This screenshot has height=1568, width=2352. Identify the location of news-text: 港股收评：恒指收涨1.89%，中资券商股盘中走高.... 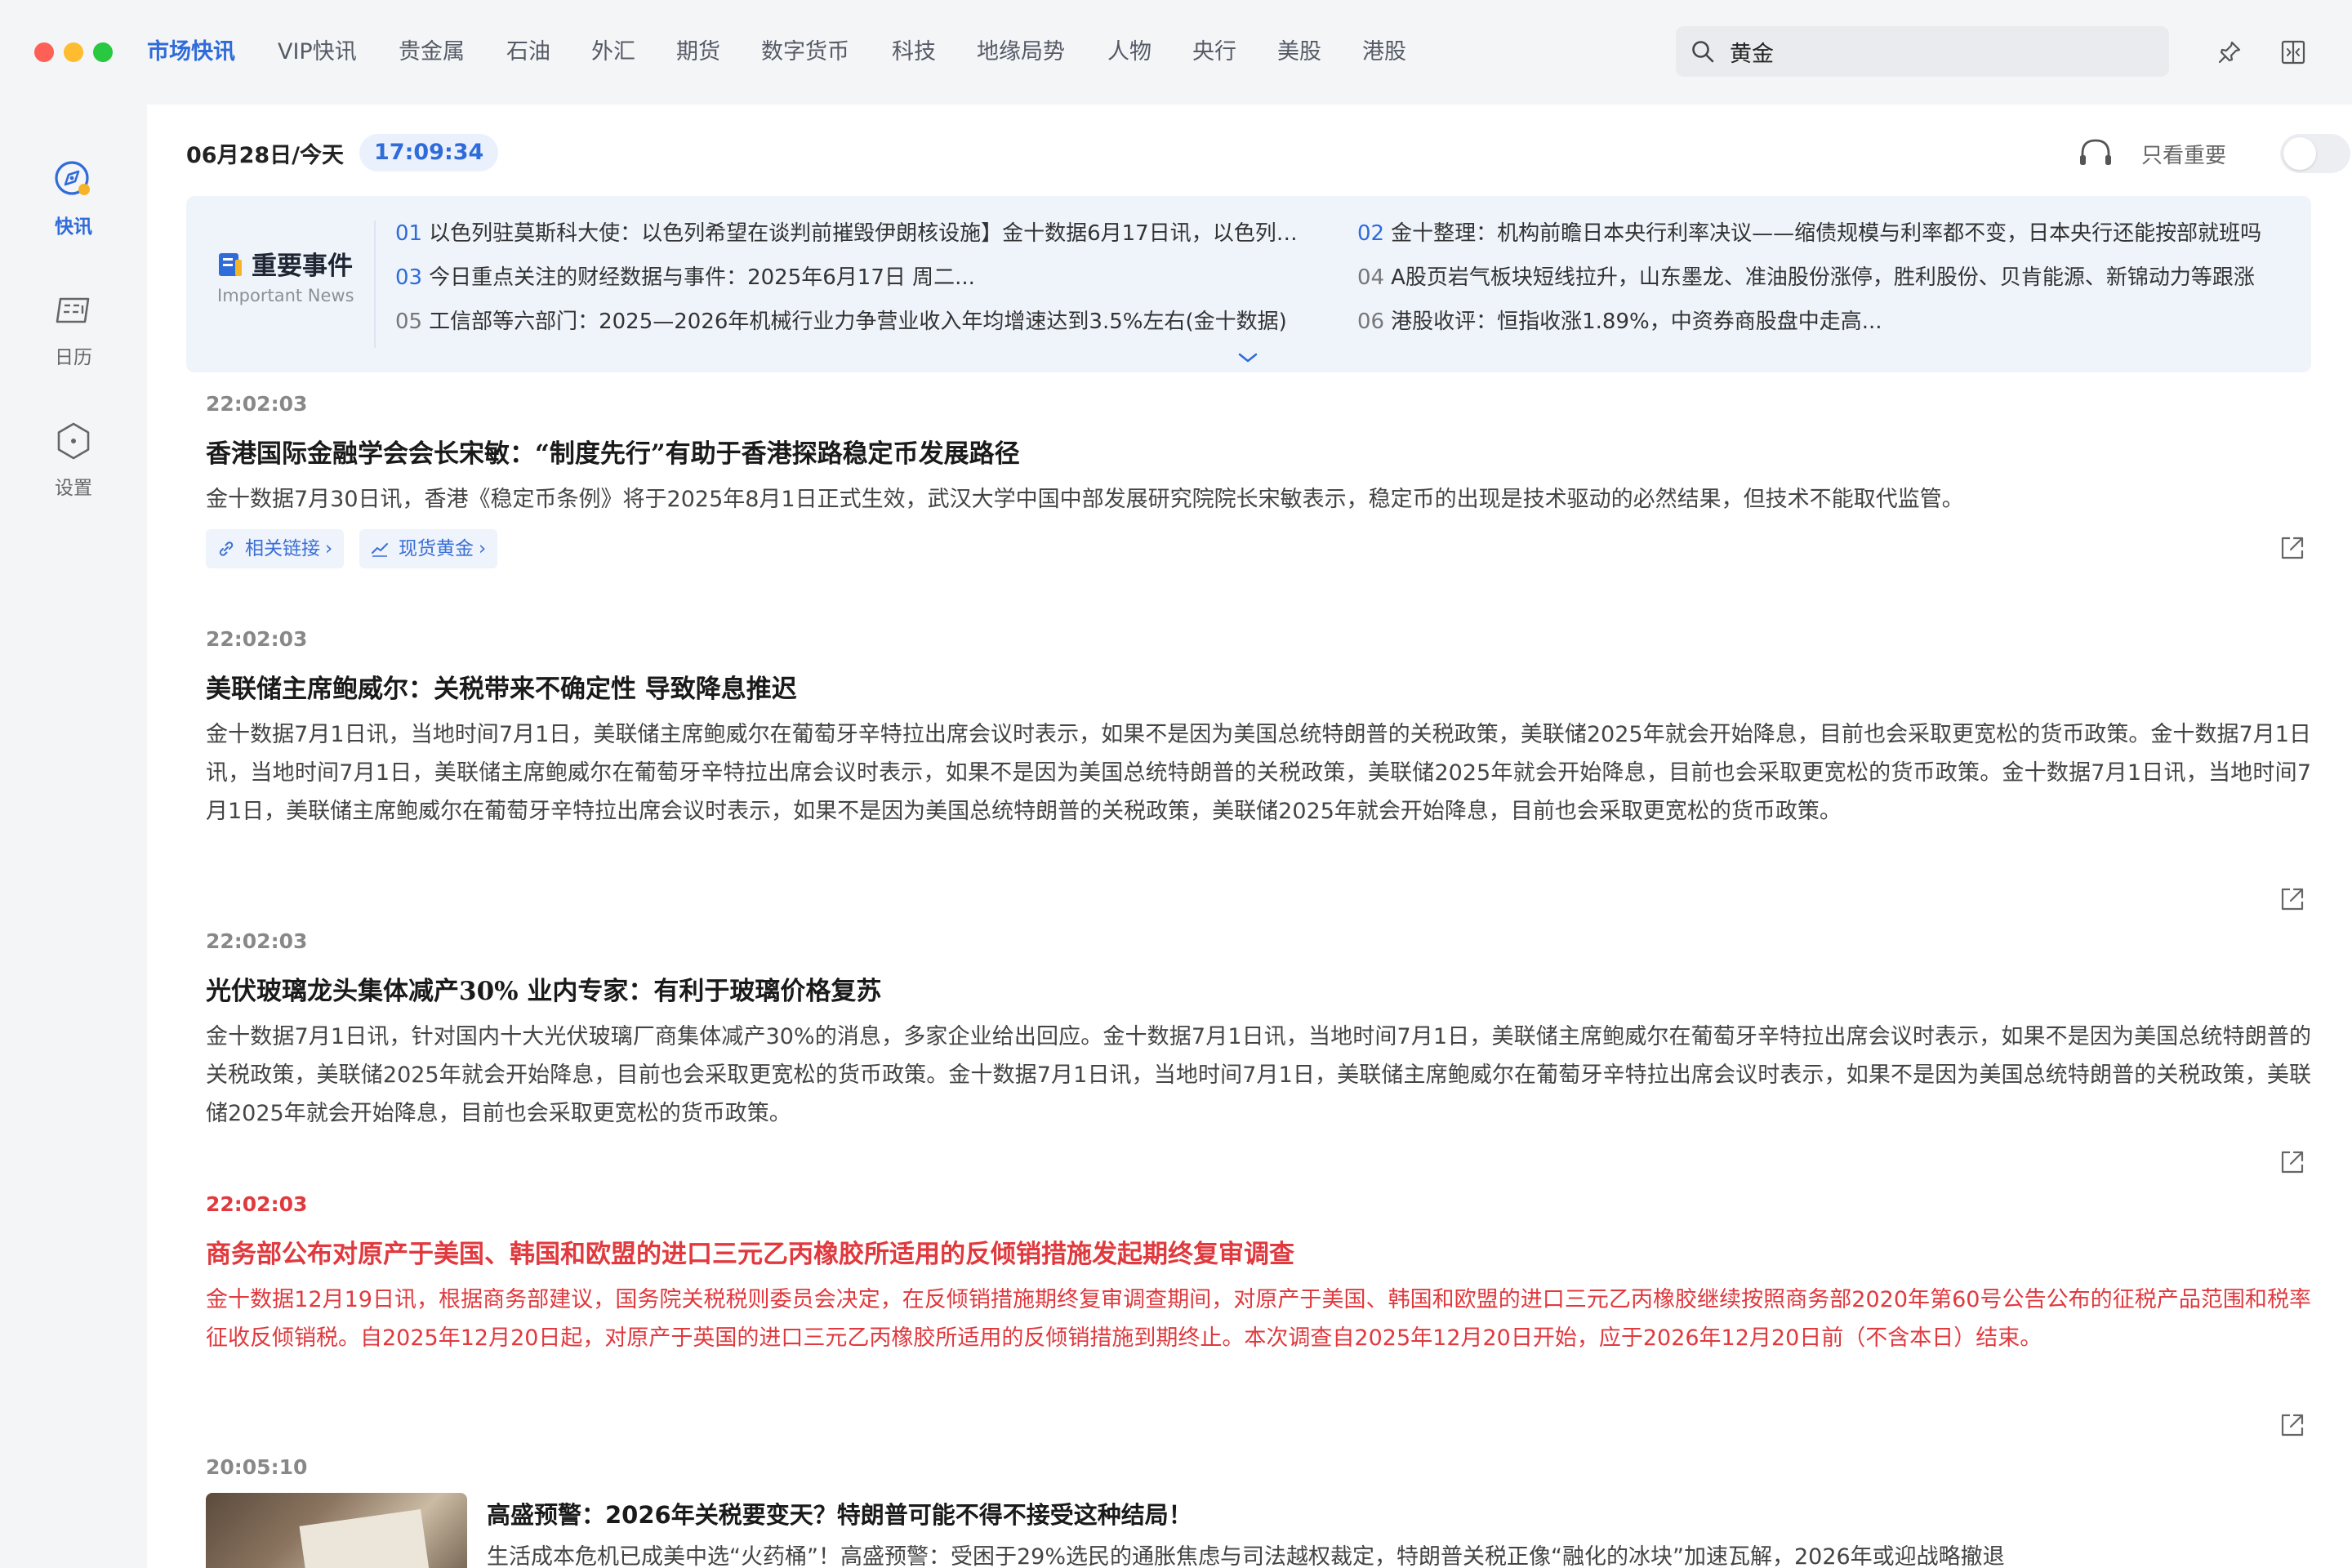
(1636, 322).